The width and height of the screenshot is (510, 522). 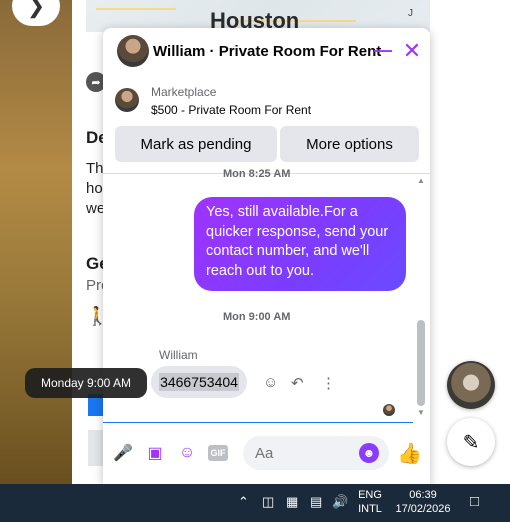 I want to click on message-timestamp: Mon 9:00 AM, so click(x=257, y=317).